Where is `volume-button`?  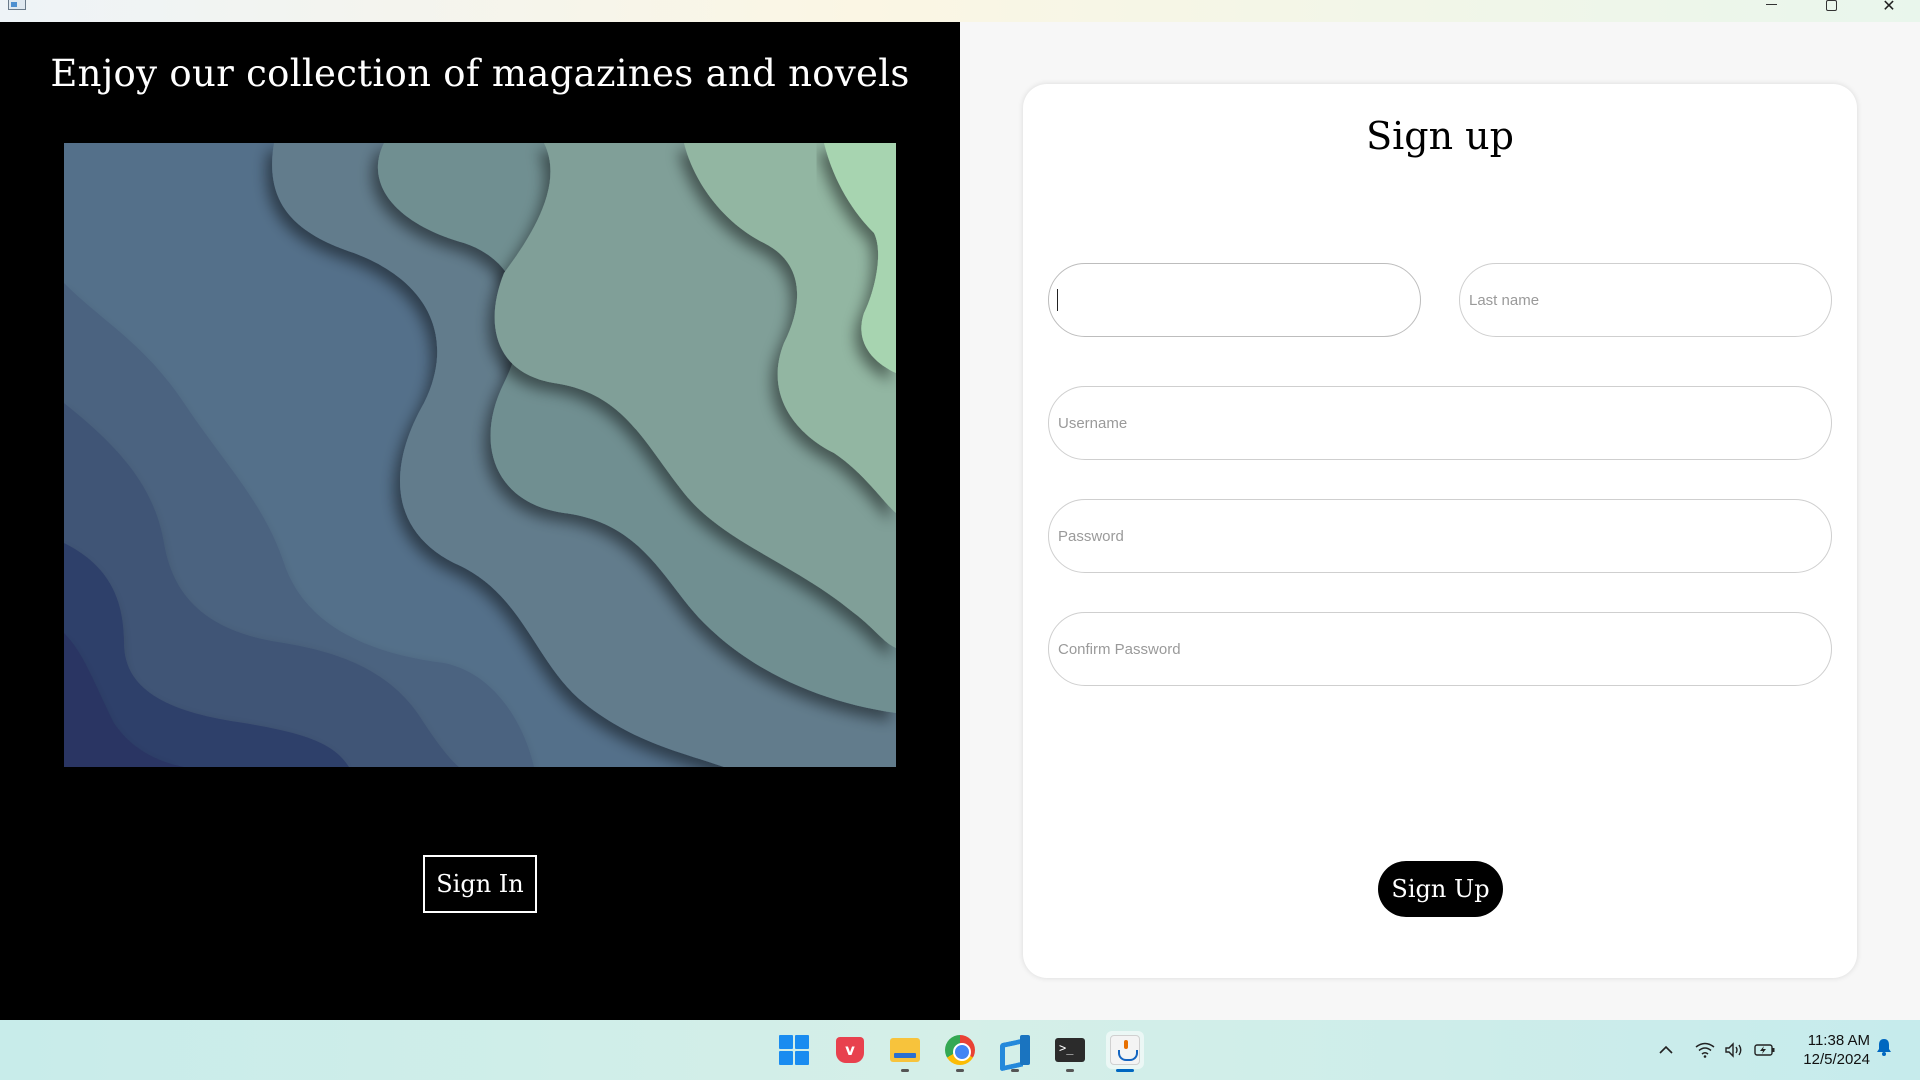
volume-button is located at coordinates (1734, 1050).